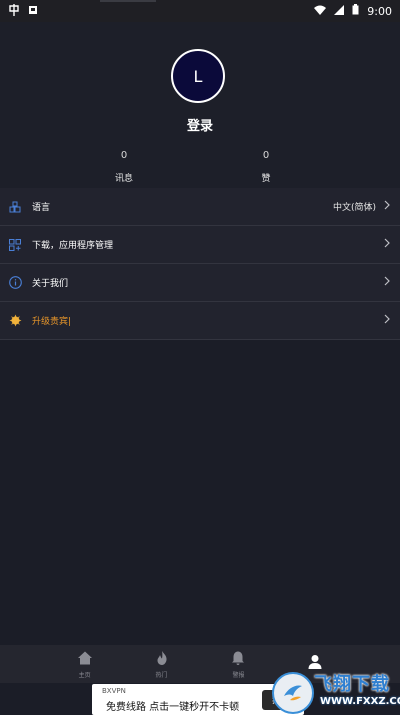 The height and width of the screenshot is (715, 400). I want to click on likes-count: 0, so click(266, 155).